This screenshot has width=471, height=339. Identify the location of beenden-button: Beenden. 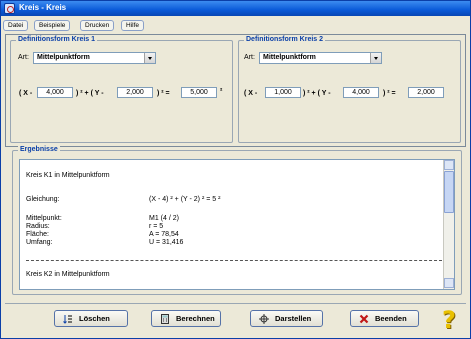
(384, 318).